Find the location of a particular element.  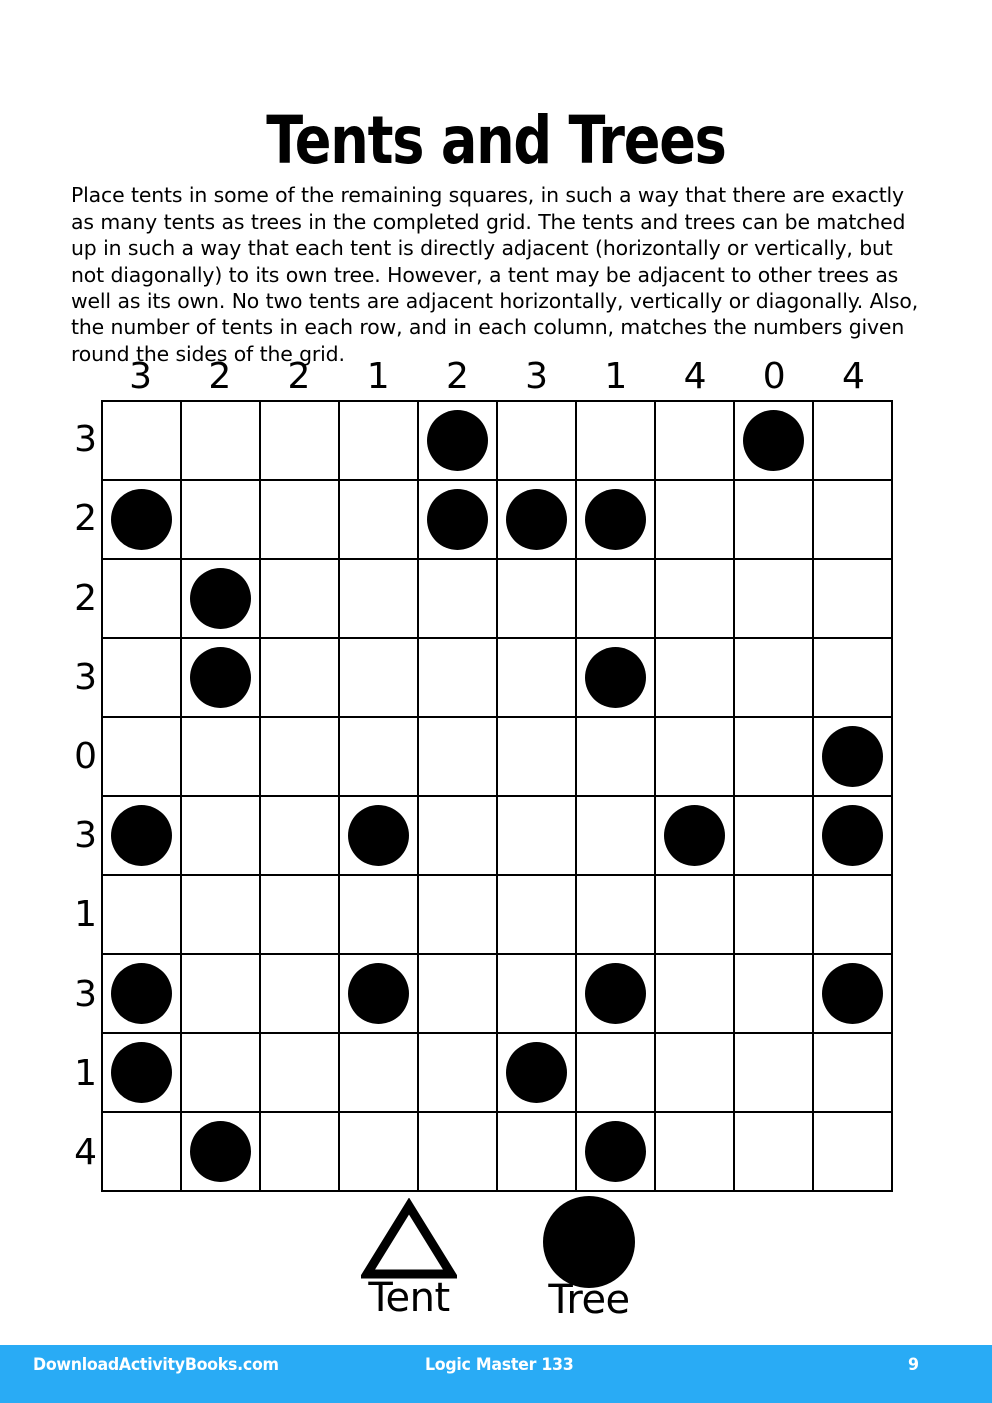

footer-site-link: DownloadActivityBooks.com is located at coordinates (156, 1365).